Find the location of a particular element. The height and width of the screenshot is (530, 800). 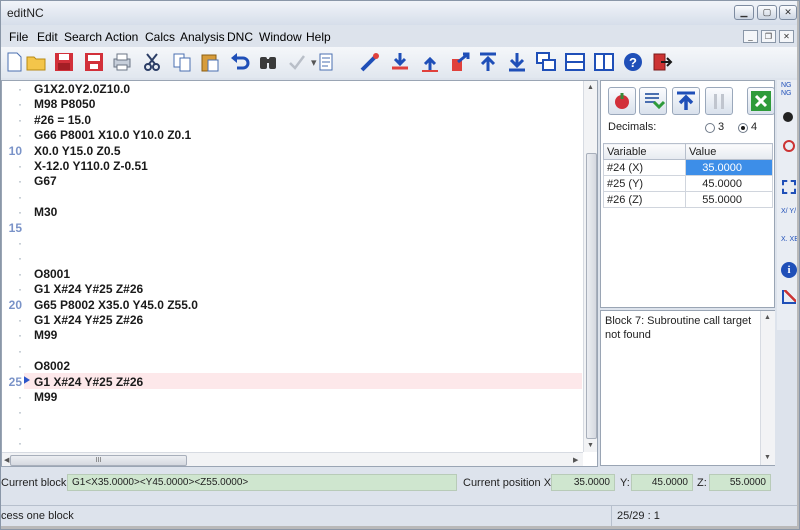

menu-dnc: DNC is located at coordinates (240, 37).